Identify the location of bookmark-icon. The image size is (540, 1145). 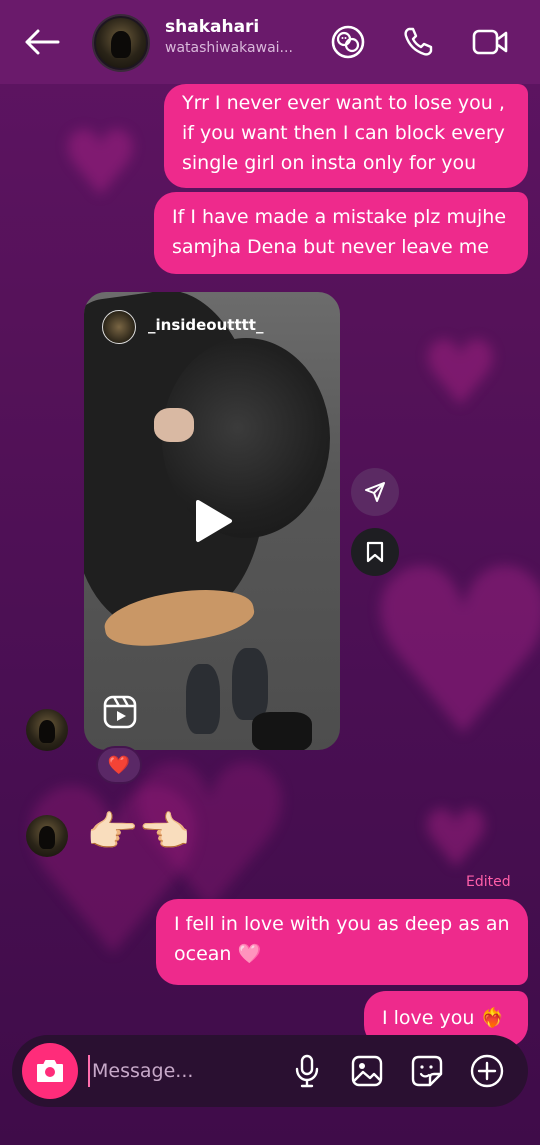
(375, 552).